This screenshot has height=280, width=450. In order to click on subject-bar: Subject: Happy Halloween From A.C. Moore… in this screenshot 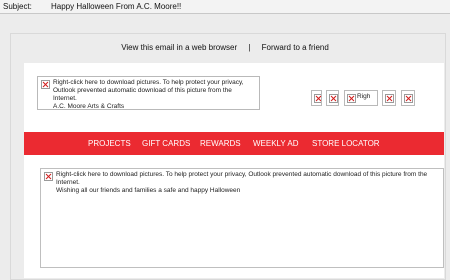, I will do `click(225, 7)`.